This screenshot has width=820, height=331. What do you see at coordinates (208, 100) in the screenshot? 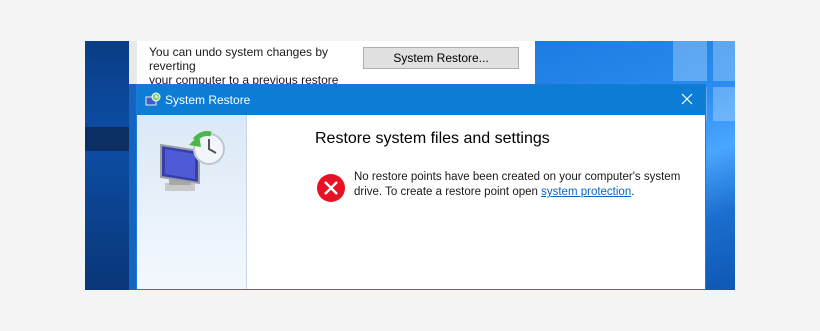
I see `dialog-title: System Restore` at bounding box center [208, 100].